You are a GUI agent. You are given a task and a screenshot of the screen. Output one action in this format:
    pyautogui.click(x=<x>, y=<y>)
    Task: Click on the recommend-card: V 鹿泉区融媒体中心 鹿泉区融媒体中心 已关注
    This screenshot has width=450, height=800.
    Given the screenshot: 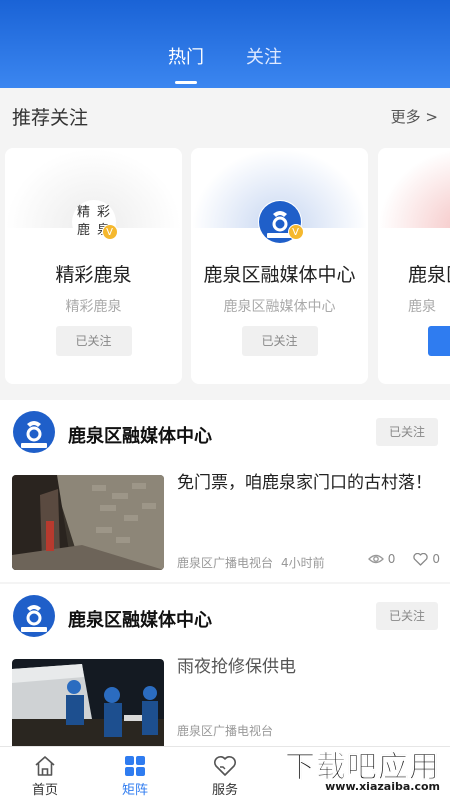 What is the action you would take?
    pyautogui.click(x=279, y=266)
    